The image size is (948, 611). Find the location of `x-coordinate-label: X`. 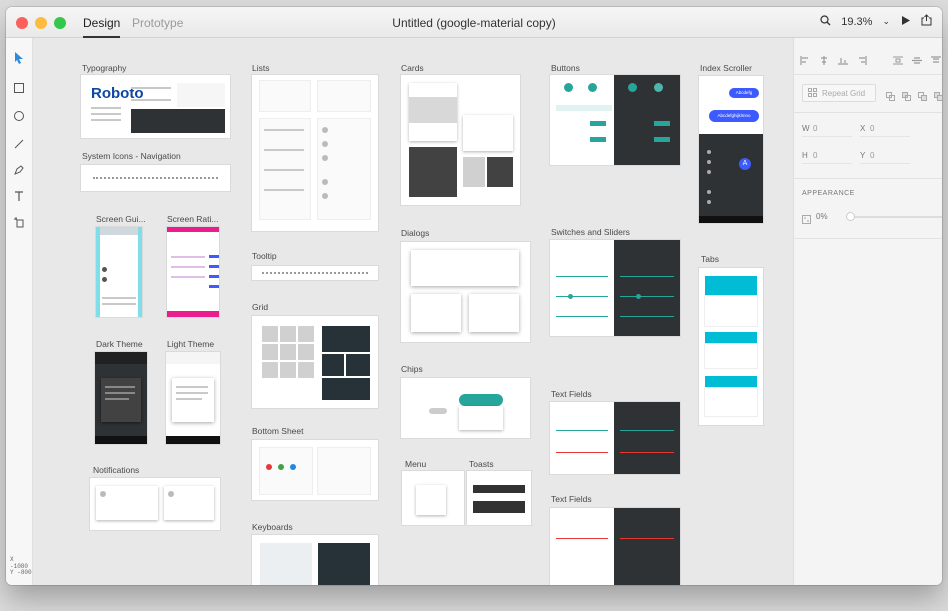

x-coordinate-label: X is located at coordinates (12, 559).